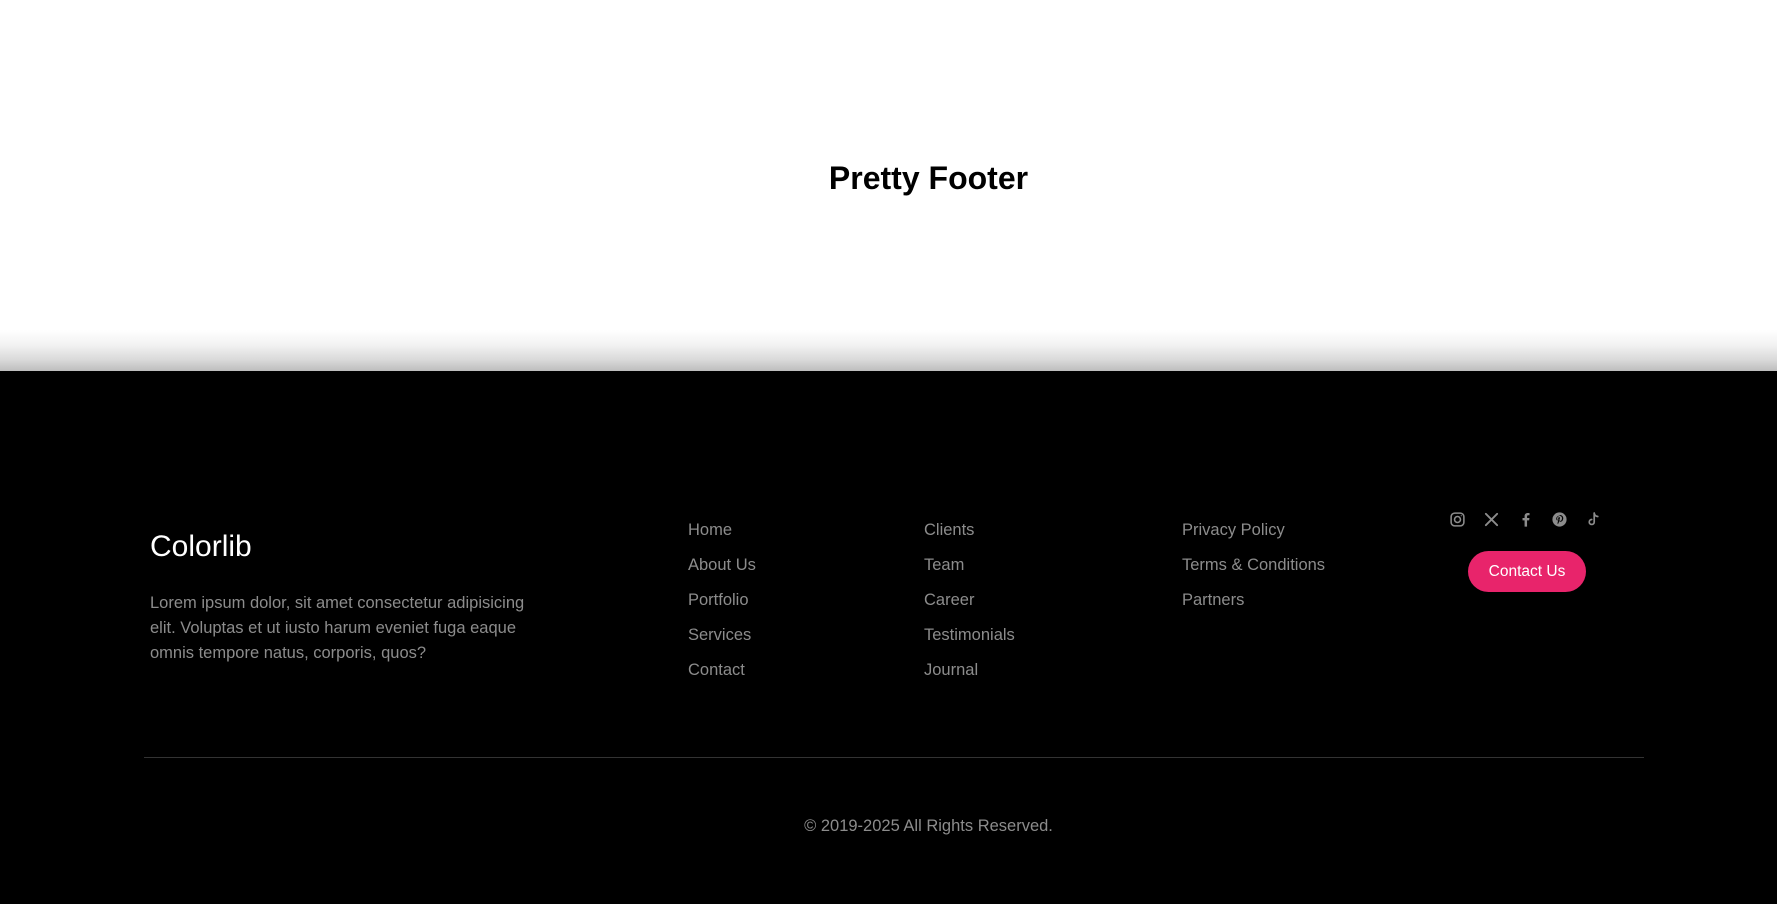 The width and height of the screenshot is (1777, 904). I want to click on social-links, so click(1525, 519).